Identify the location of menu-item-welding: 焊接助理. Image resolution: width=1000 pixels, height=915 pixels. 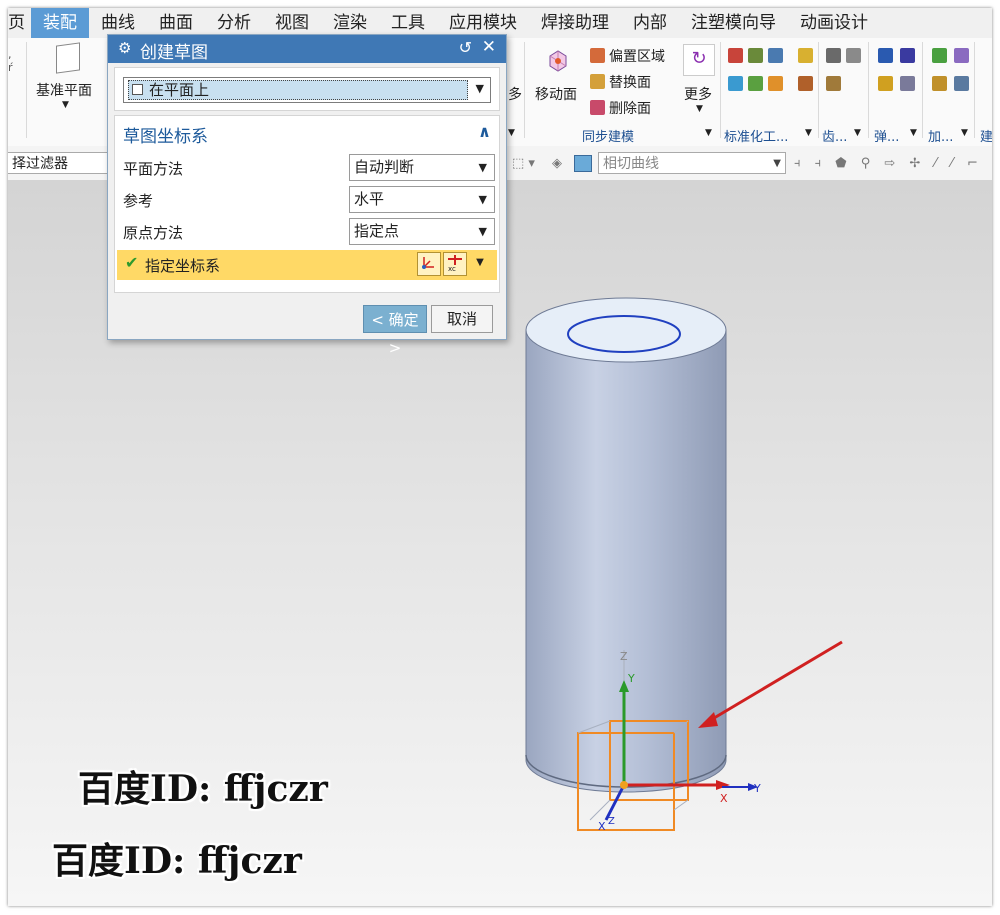
(575, 23).